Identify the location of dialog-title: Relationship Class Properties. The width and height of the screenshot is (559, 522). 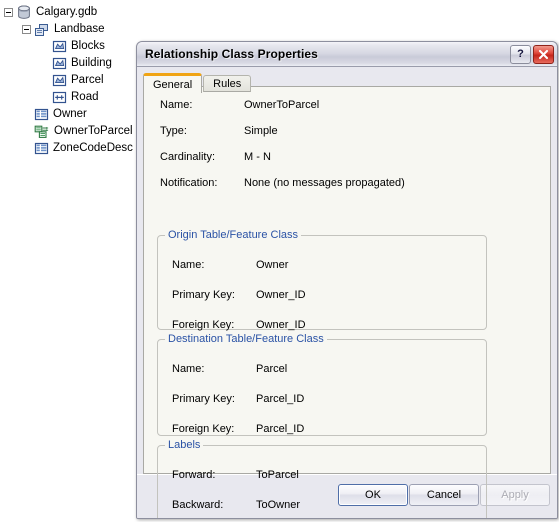
(231, 54).